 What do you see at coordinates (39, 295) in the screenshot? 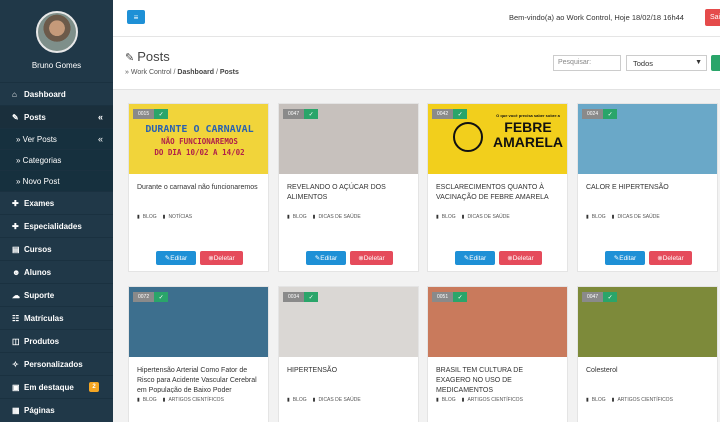
I see `sidebar-item-label: Suporte` at bounding box center [39, 295].